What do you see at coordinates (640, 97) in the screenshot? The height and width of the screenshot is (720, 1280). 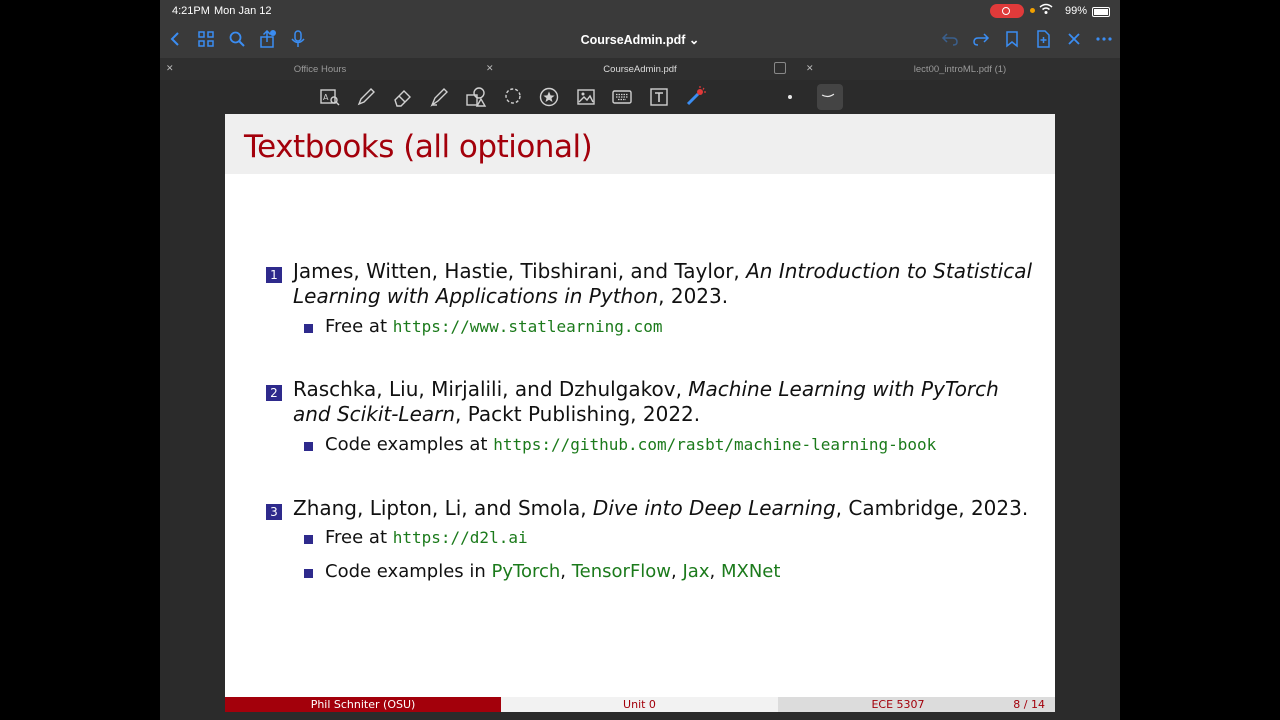 I see `annotation-toolbar: A` at bounding box center [640, 97].